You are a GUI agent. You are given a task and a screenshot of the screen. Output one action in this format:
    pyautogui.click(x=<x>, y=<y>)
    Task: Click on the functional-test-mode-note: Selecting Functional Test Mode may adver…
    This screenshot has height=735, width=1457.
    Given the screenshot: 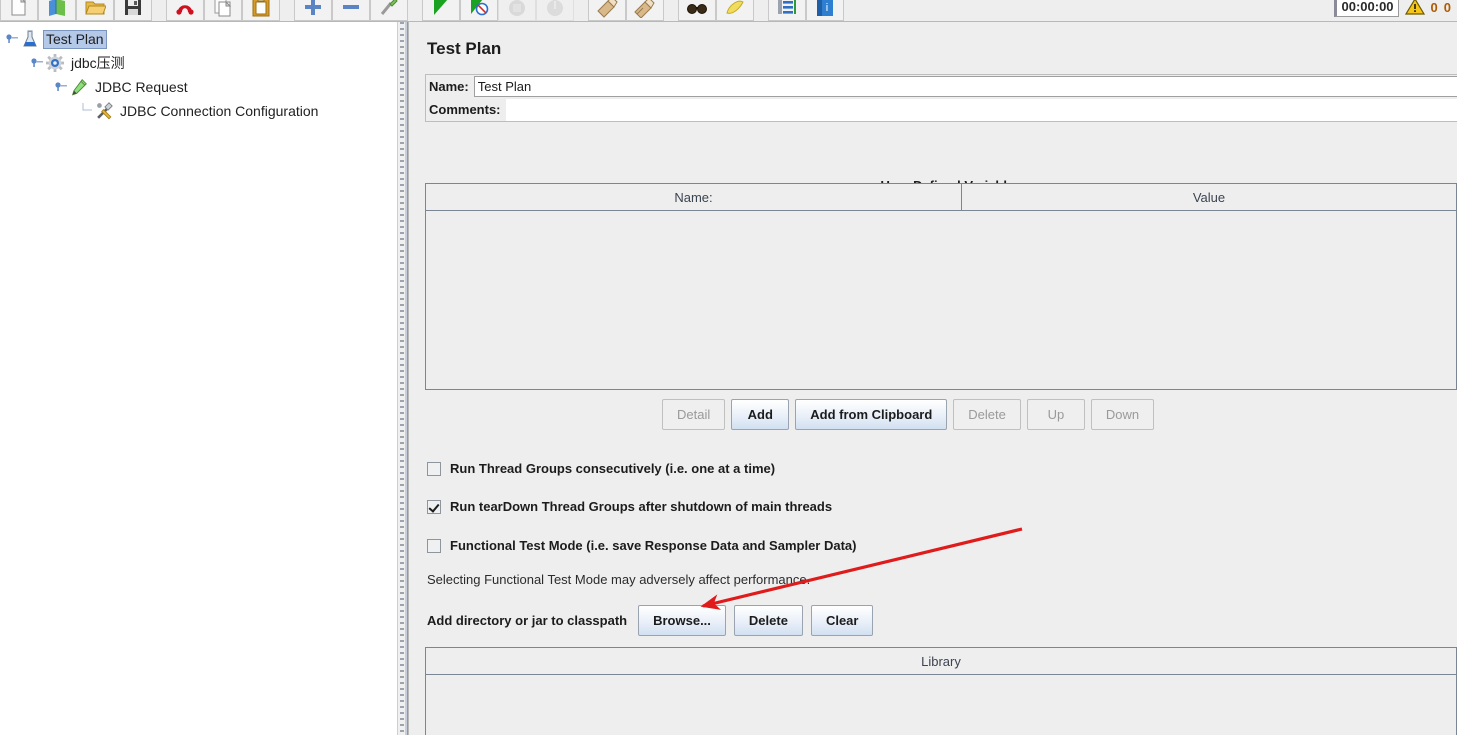 What is the action you would take?
    pyautogui.click(x=619, y=579)
    